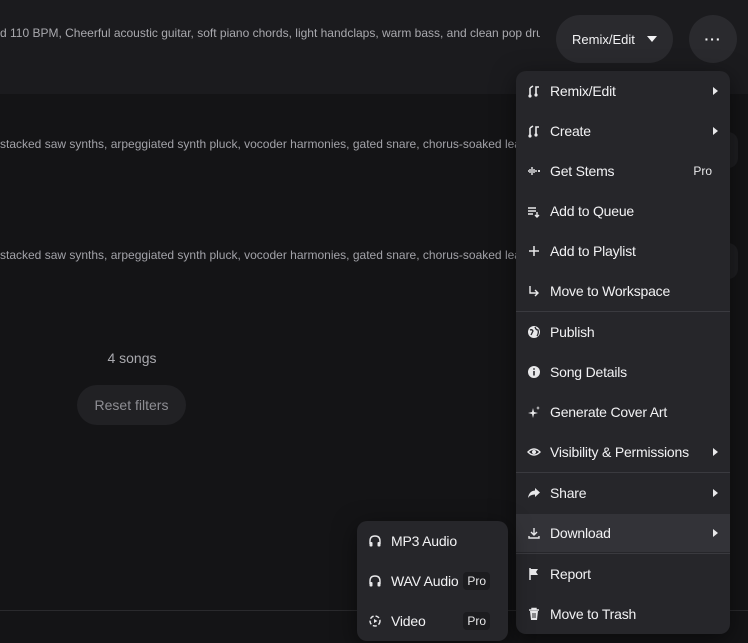  I want to click on menu-item-label: Publish, so click(572, 332).